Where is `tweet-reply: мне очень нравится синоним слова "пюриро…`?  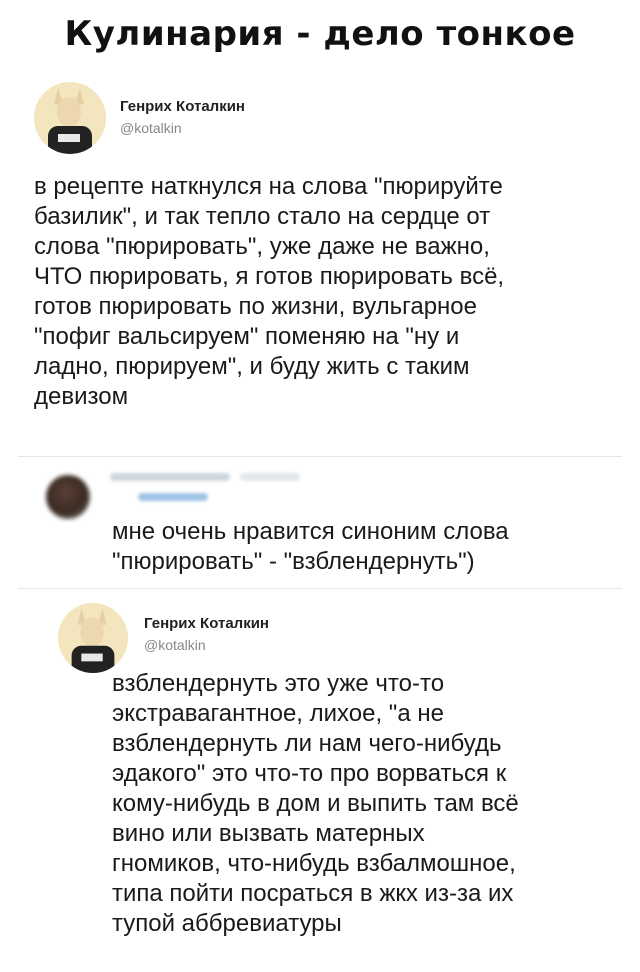 tweet-reply: мне очень нравится синоним слова "пюриро… is located at coordinates (320, 521).